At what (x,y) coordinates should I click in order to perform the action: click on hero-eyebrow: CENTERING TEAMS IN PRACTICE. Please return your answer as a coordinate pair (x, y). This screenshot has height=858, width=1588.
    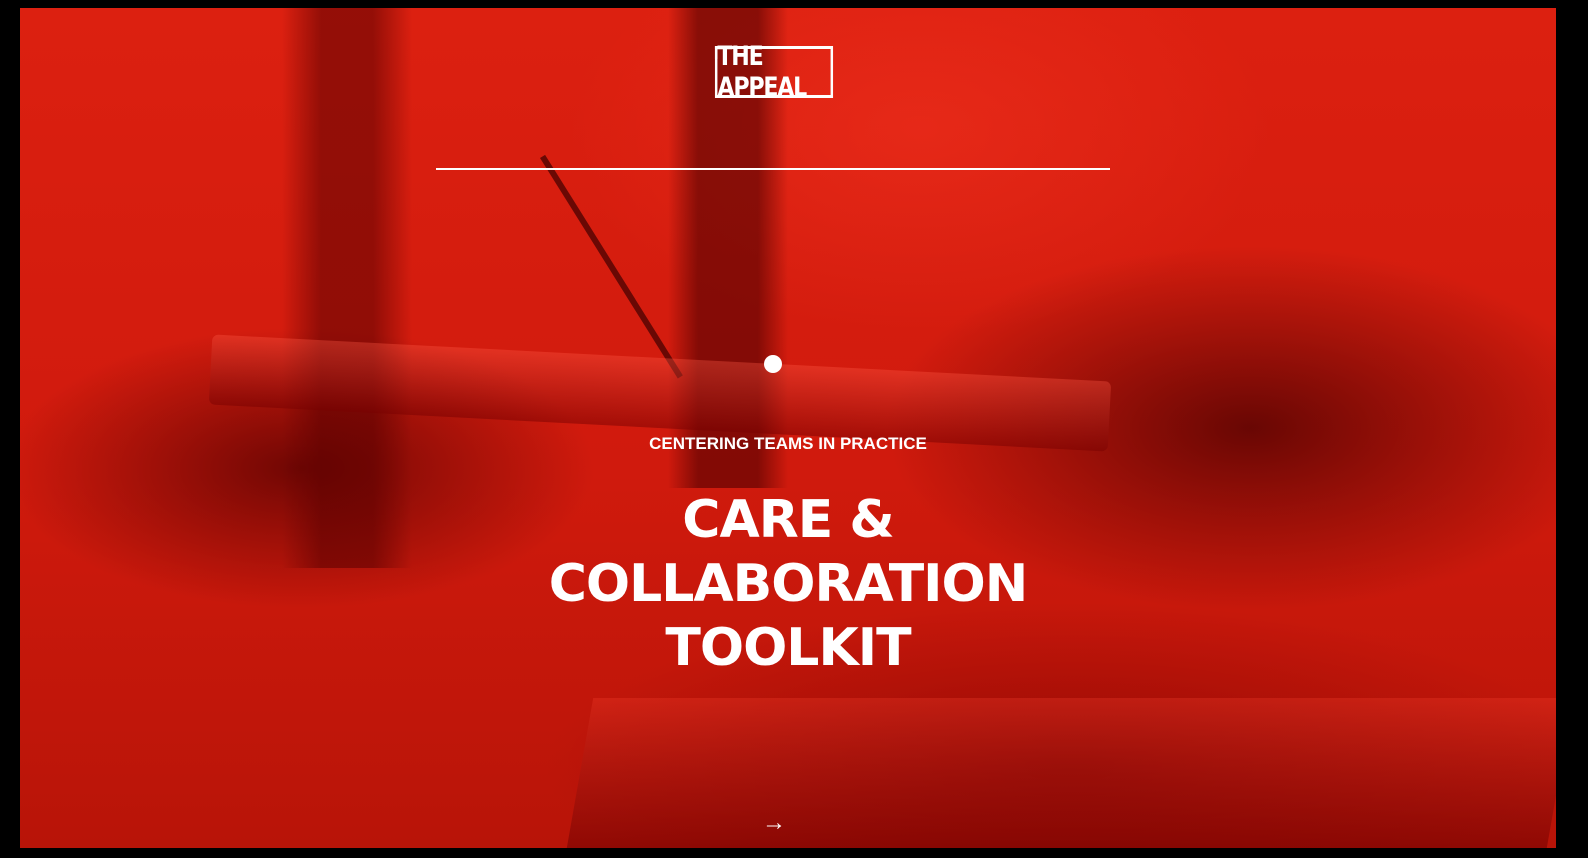
    Looking at the image, I should click on (788, 443).